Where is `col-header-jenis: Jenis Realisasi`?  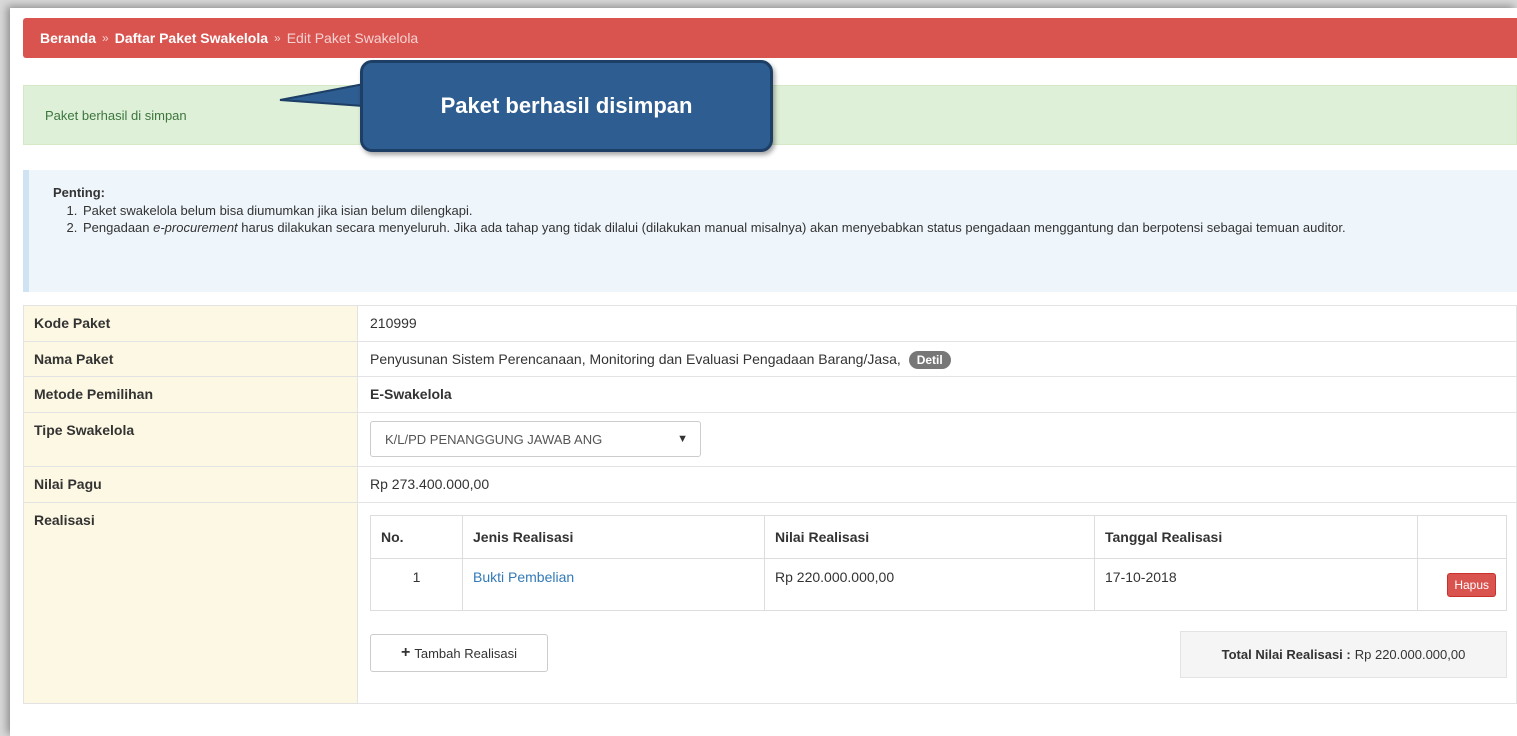 col-header-jenis: Jenis Realisasi is located at coordinates (613, 537).